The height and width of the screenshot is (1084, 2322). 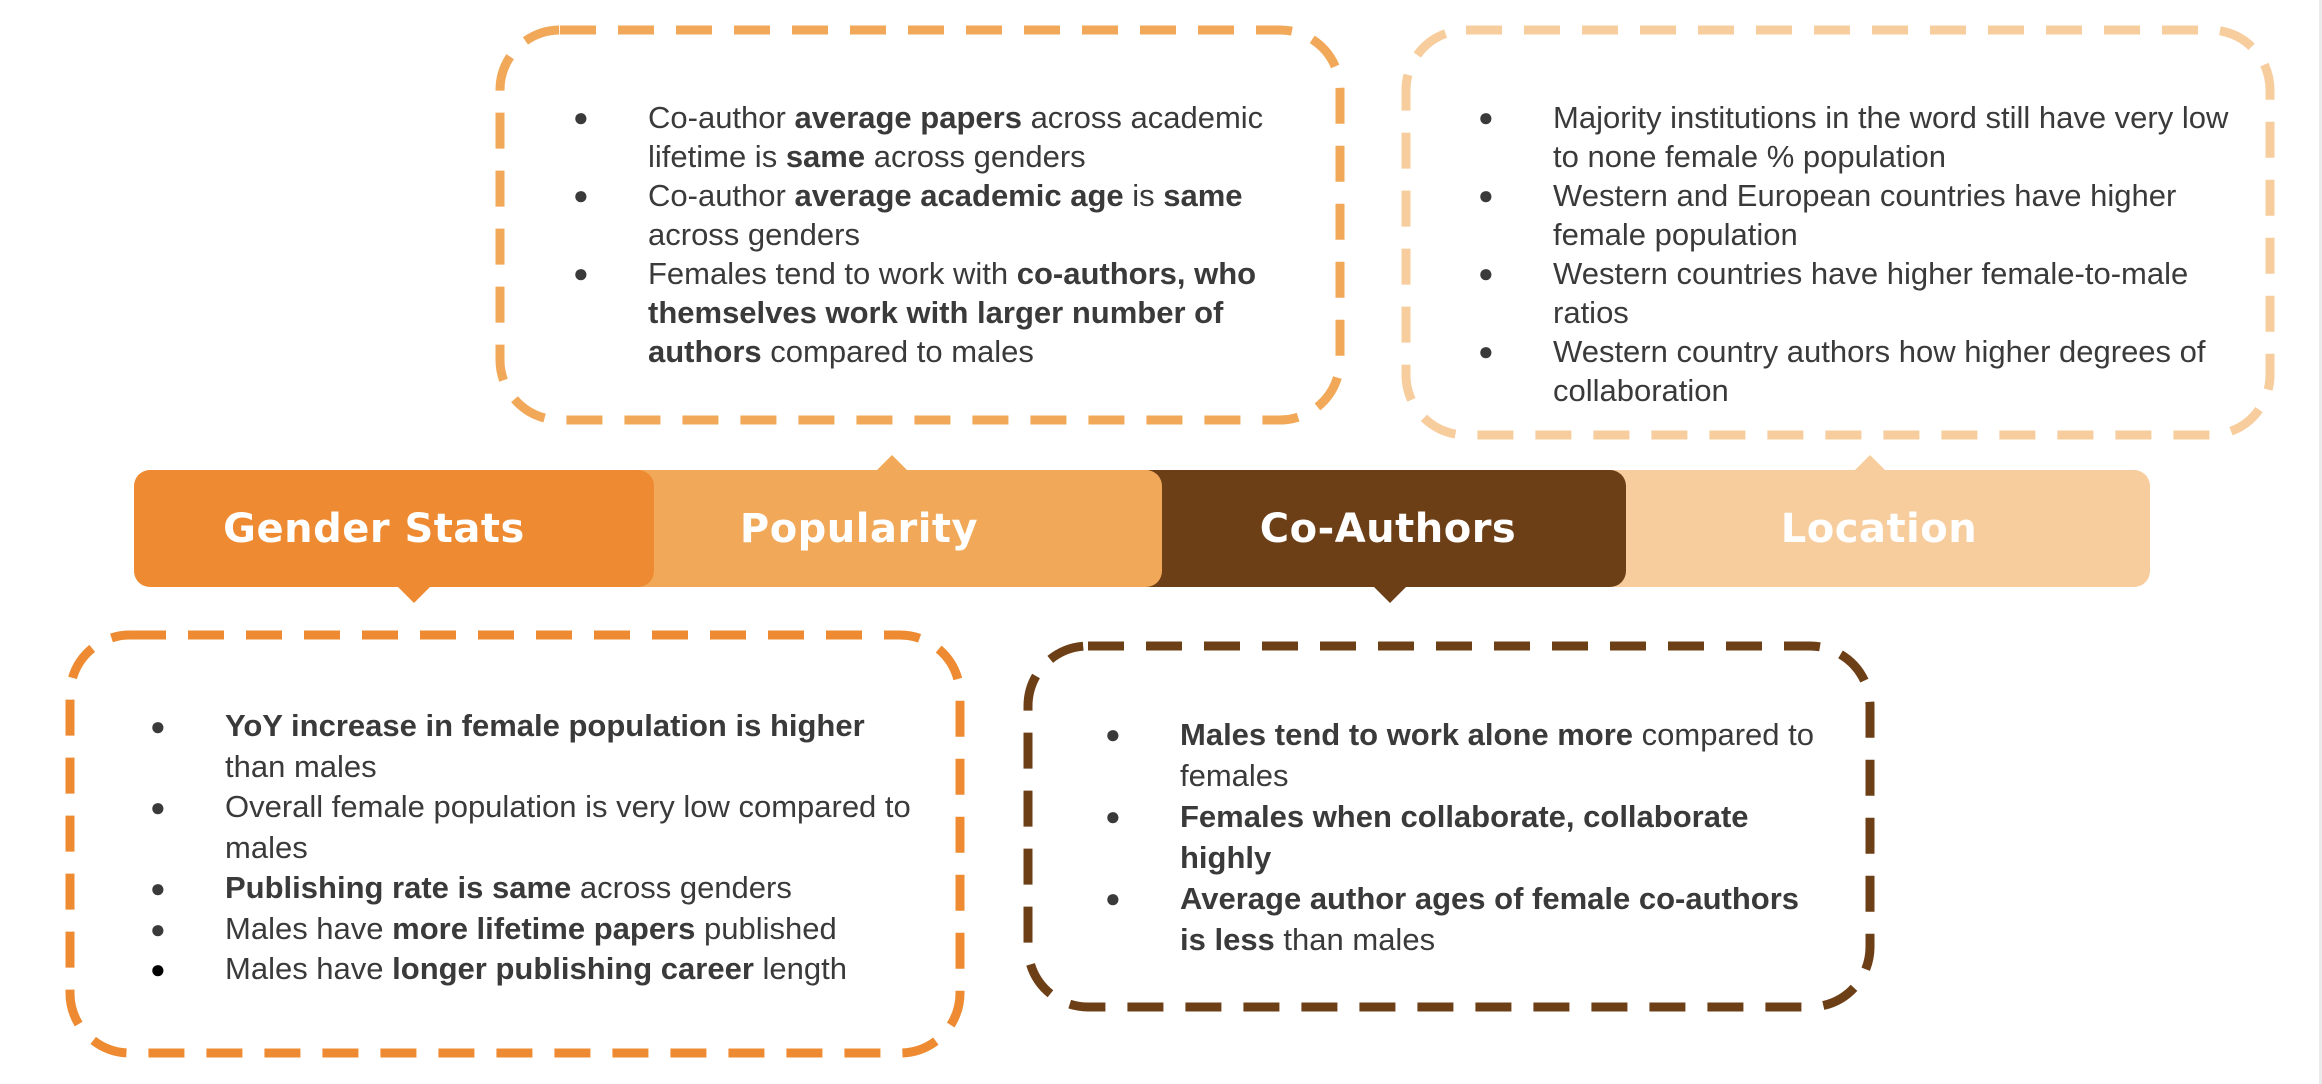 I want to click on finding-text: compared to males, so click(x=897, y=351).